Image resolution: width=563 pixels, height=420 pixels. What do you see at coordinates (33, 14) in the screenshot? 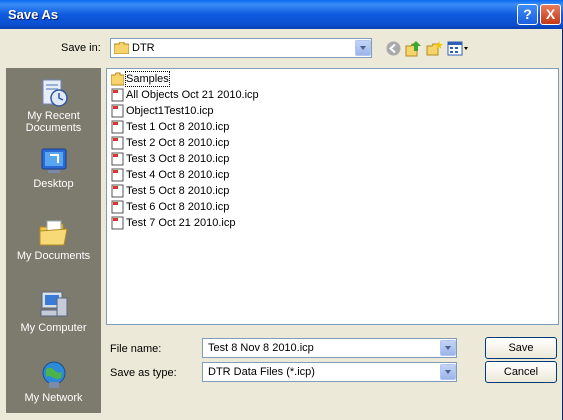
I see `window-title: Save As` at bounding box center [33, 14].